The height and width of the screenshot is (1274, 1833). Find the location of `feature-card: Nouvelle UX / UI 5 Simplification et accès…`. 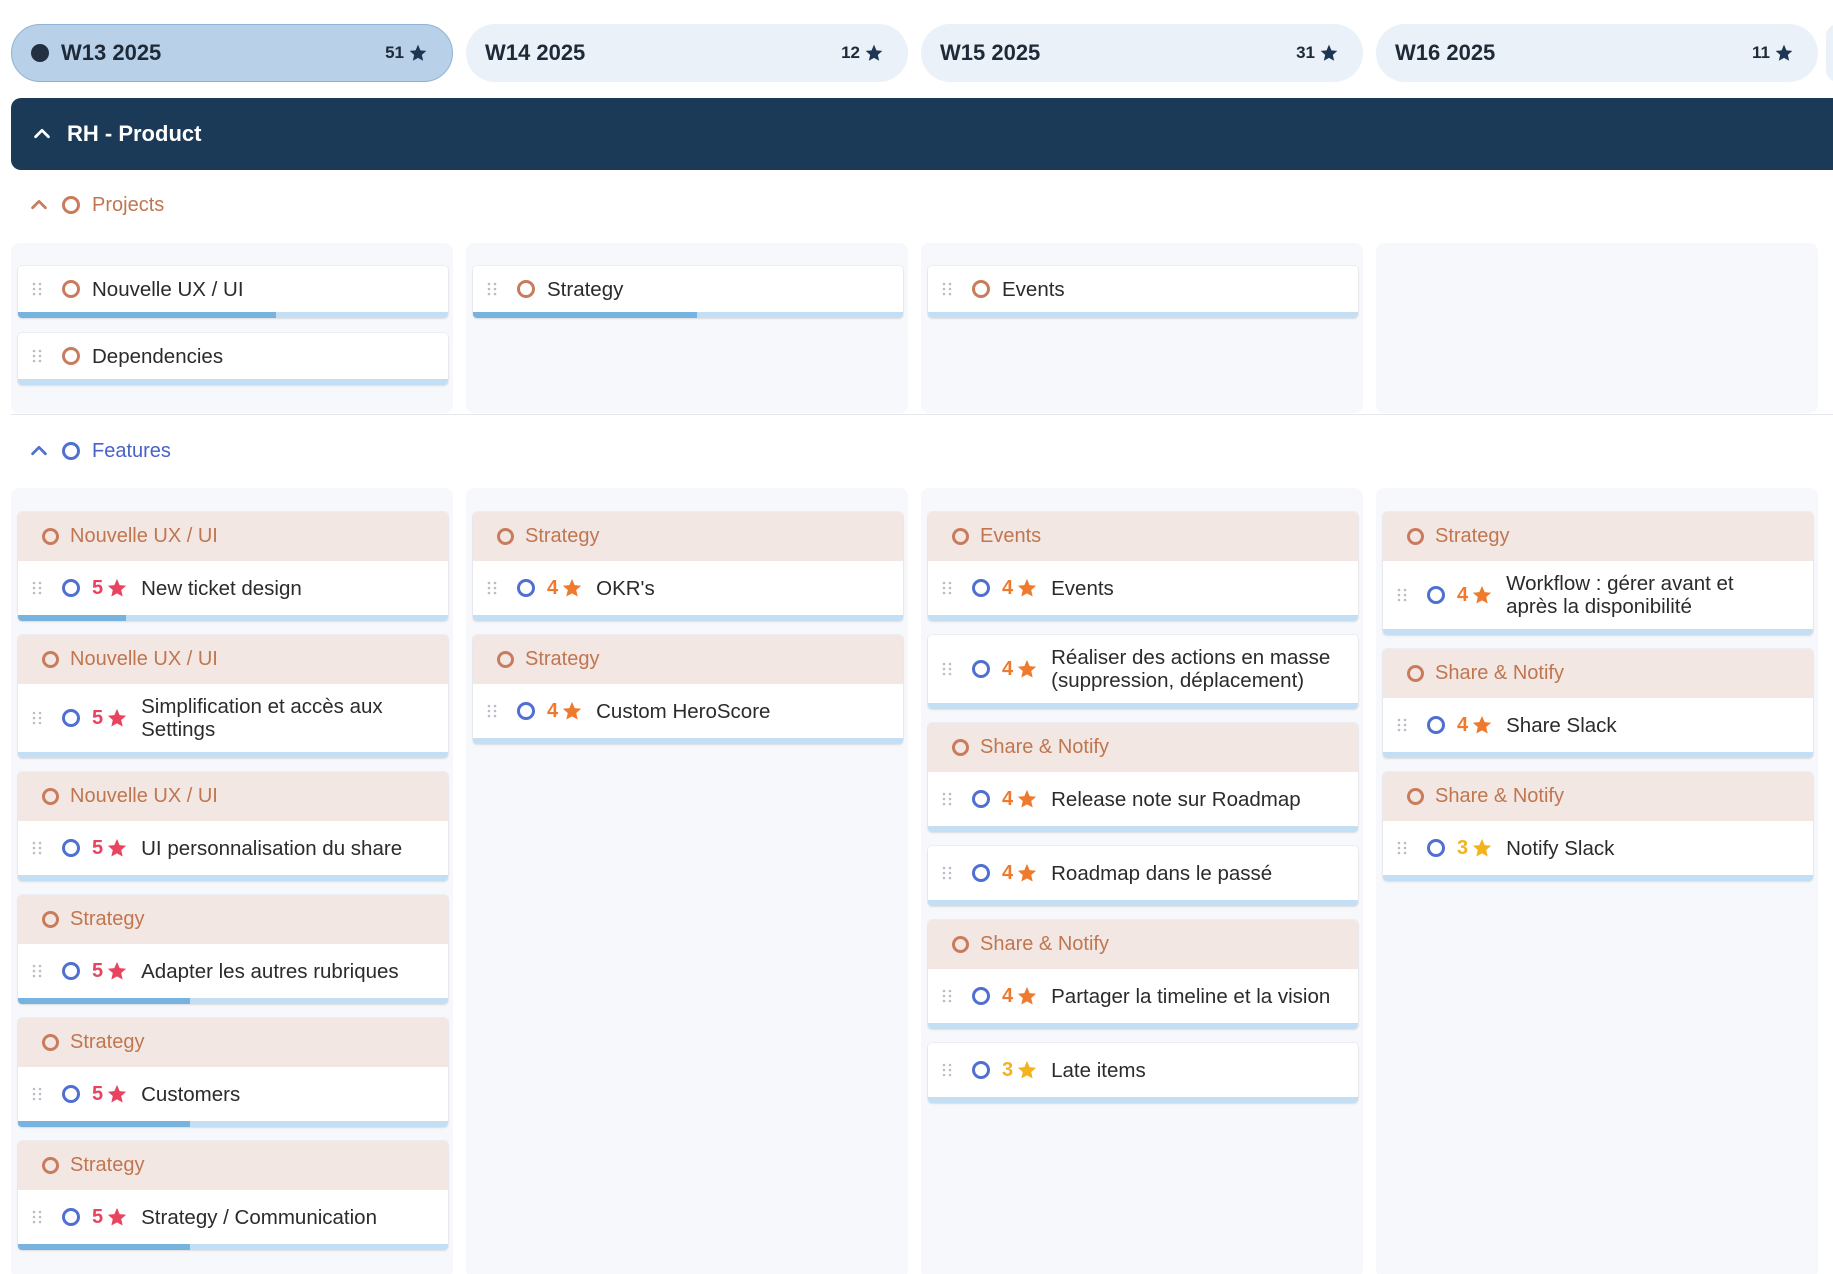

feature-card: Nouvelle UX / UI 5 Simplification et accès… is located at coordinates (233, 696).